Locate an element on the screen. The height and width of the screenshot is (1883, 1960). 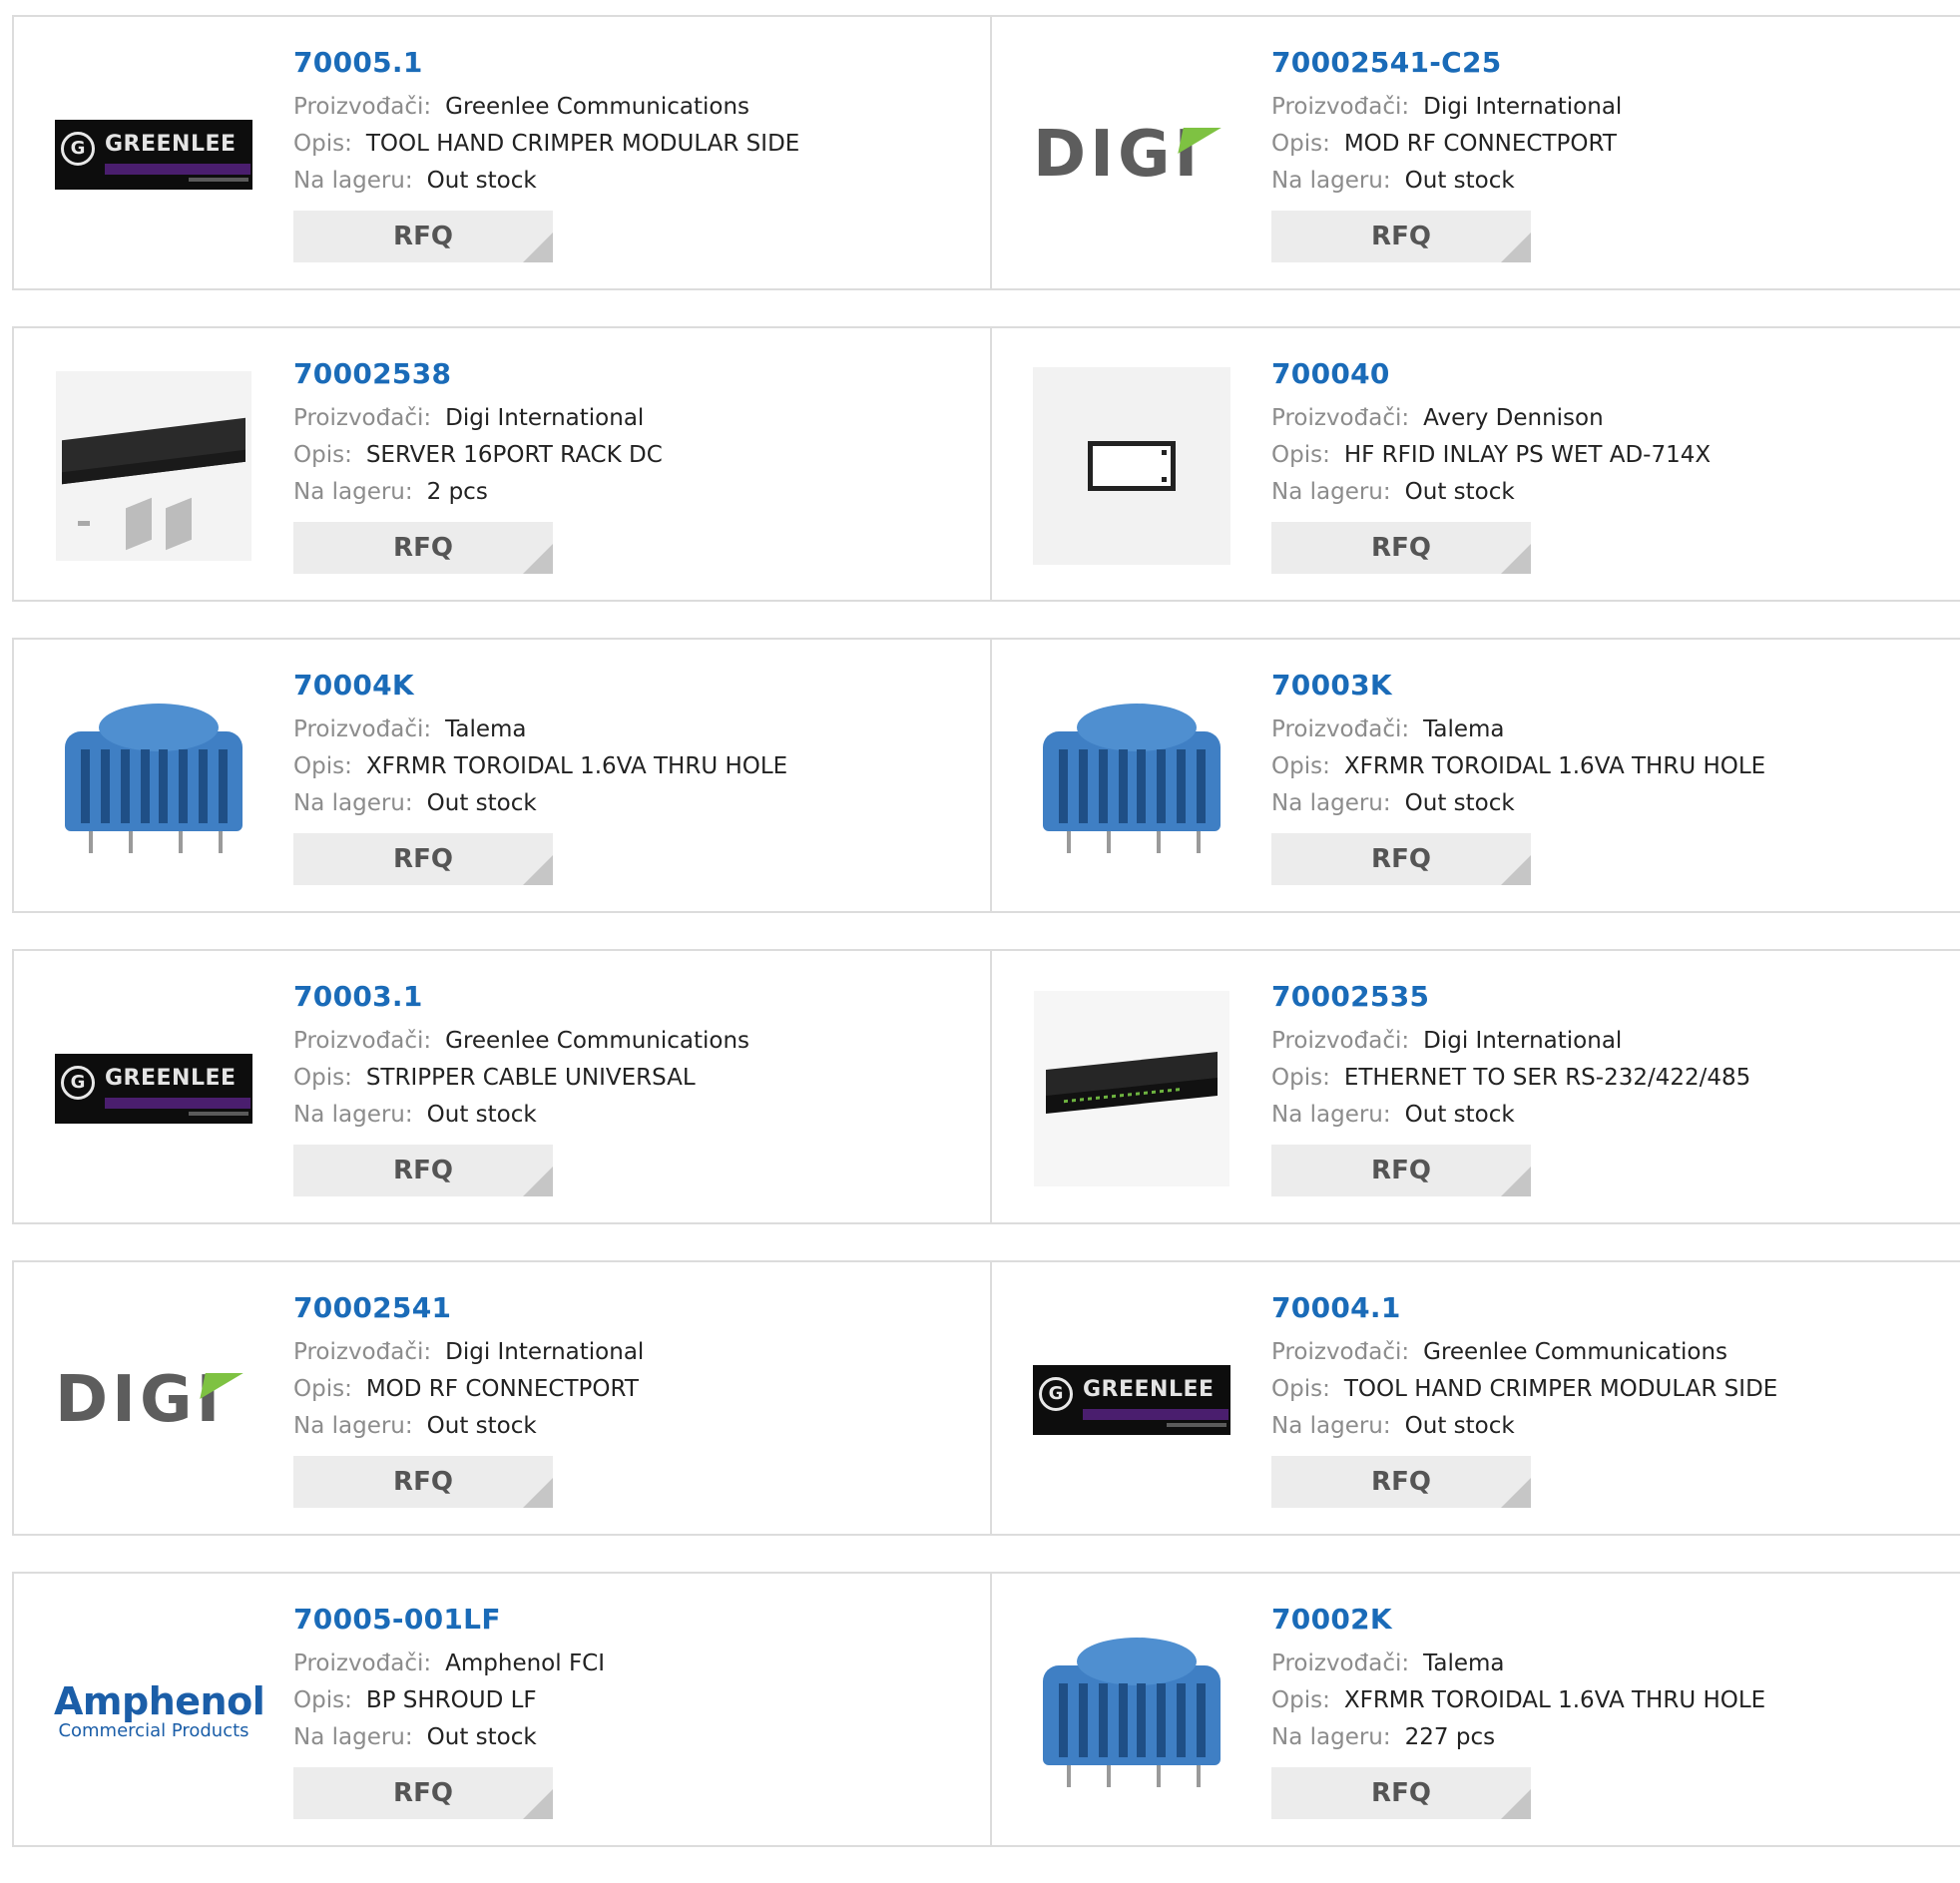
part-number-link: 70002535 is located at coordinates (1510, 997).